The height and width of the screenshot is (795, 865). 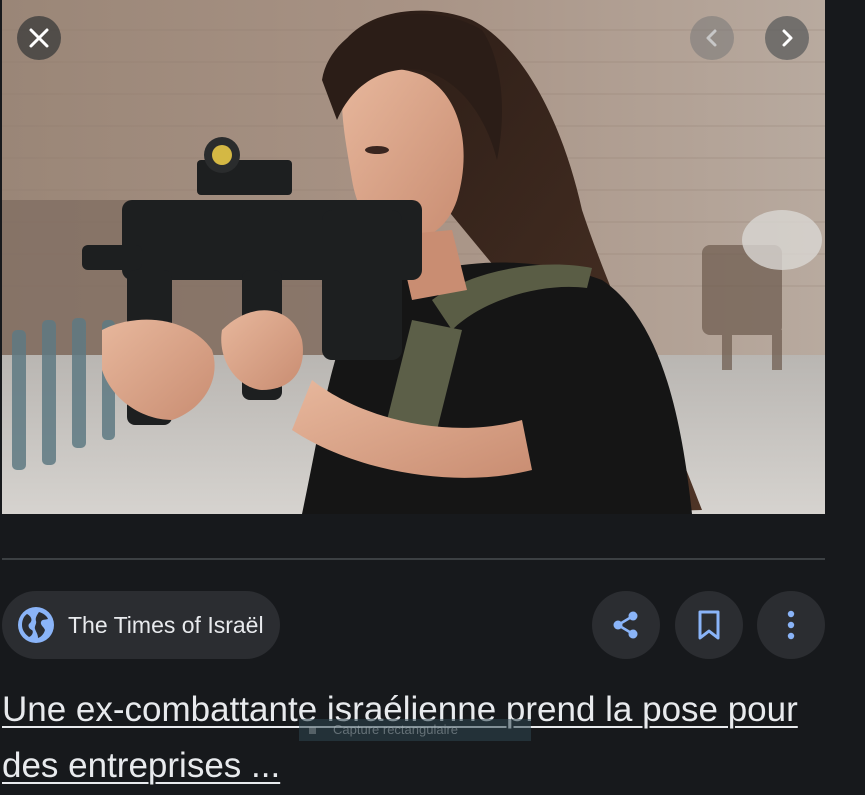 I want to click on source-name: The Times of Israël, so click(x=166, y=624).